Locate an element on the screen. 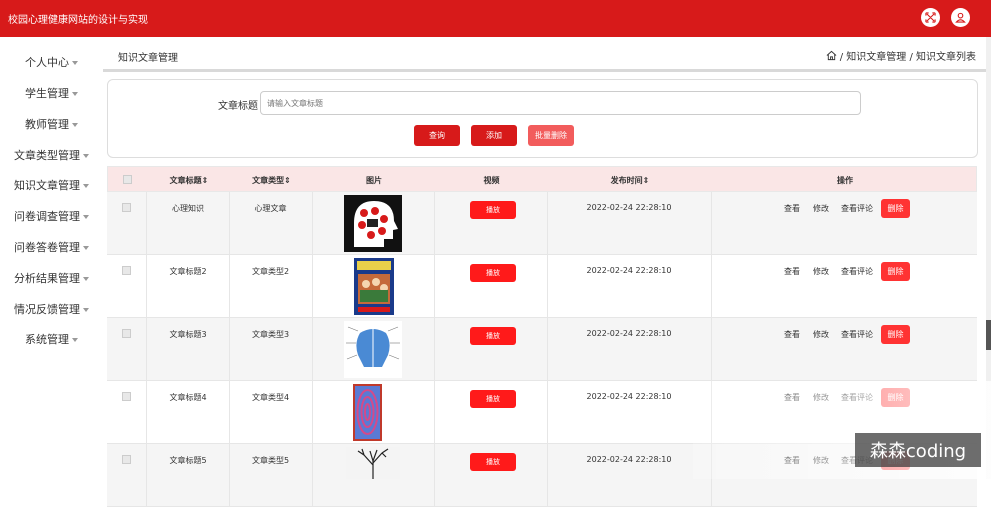  sidebar-item-label: 知识文章管理 is located at coordinates (47, 185).